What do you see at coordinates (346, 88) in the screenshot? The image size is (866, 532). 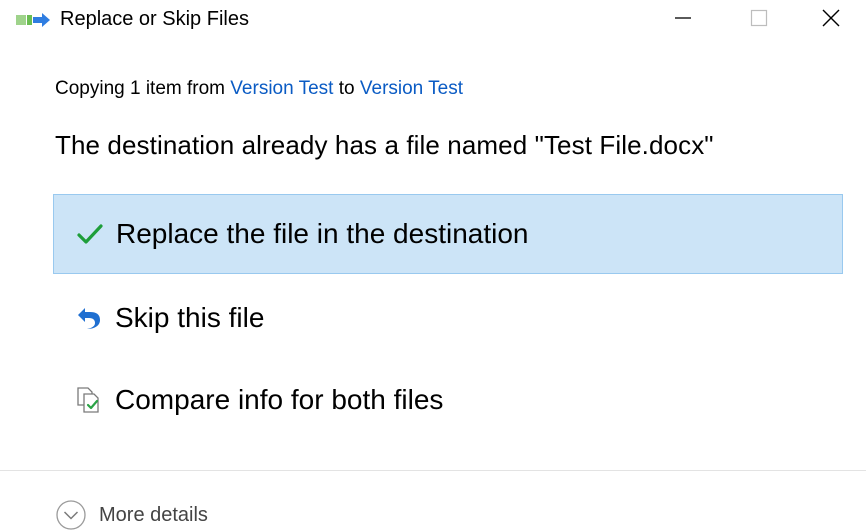 I see `copy-status-connector: to` at bounding box center [346, 88].